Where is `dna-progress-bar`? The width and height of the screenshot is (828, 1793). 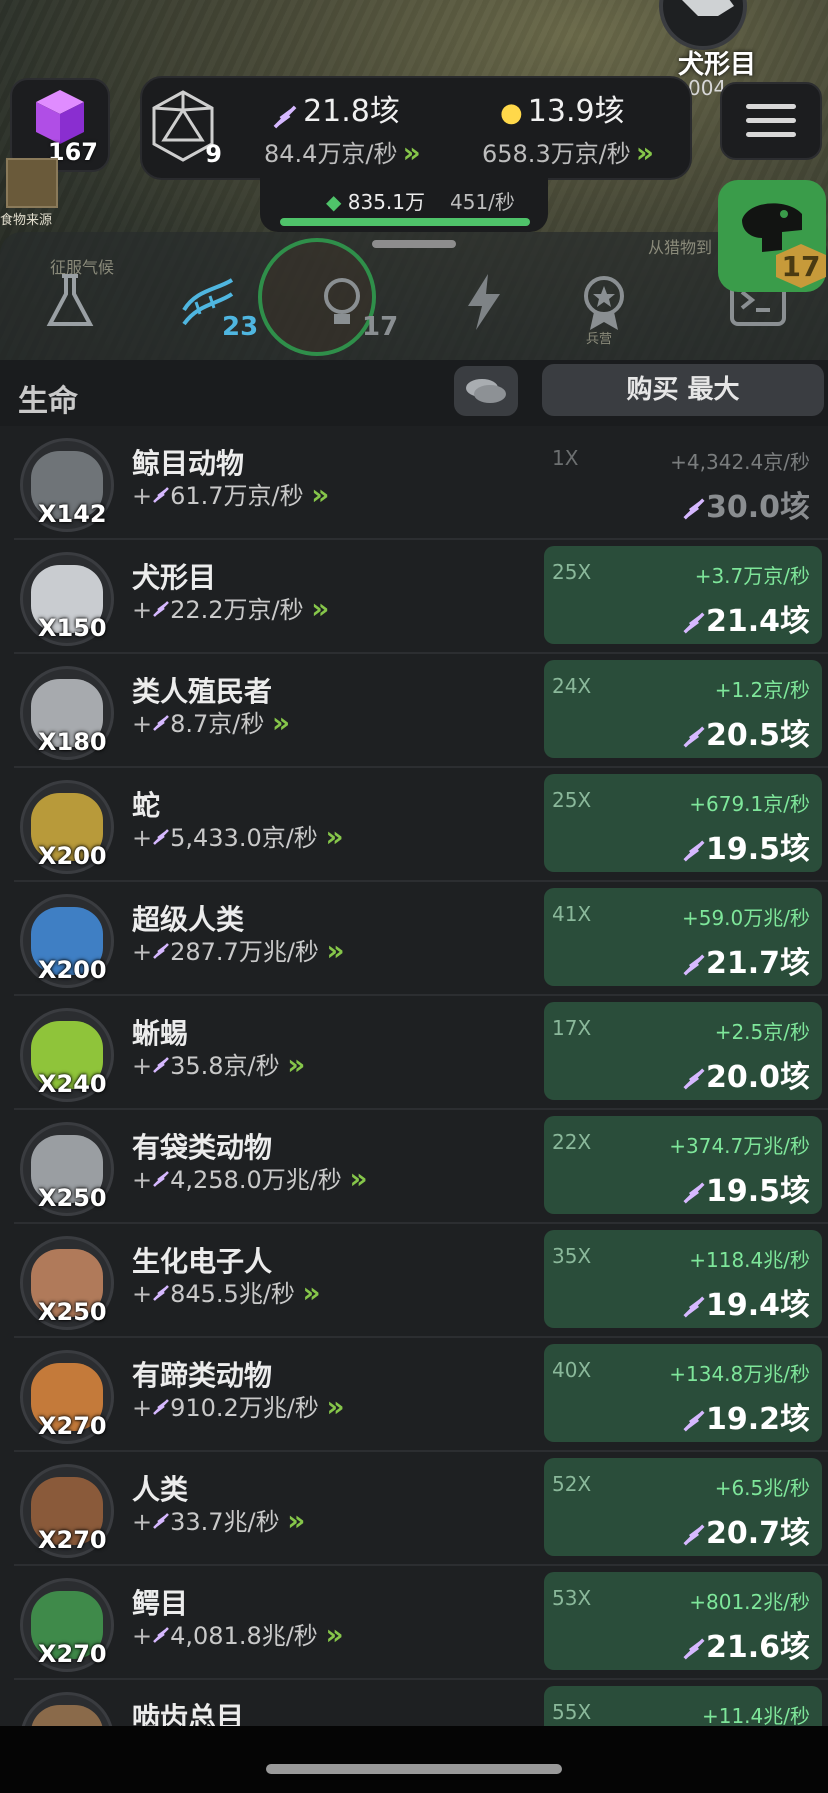 dna-progress-bar is located at coordinates (405, 222).